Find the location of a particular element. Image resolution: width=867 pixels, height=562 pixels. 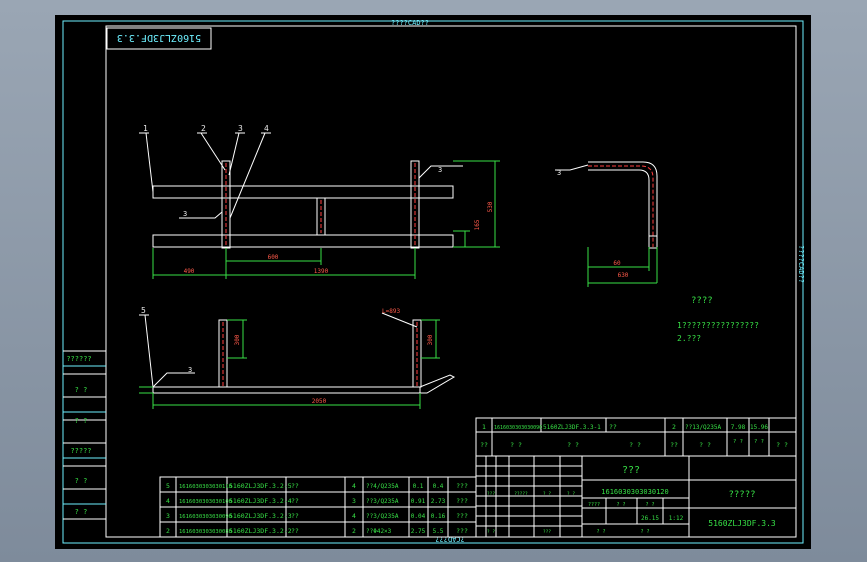

svg-text: 5160ZLJ3DF.3.2-4 is located at coordinates (260, 501).